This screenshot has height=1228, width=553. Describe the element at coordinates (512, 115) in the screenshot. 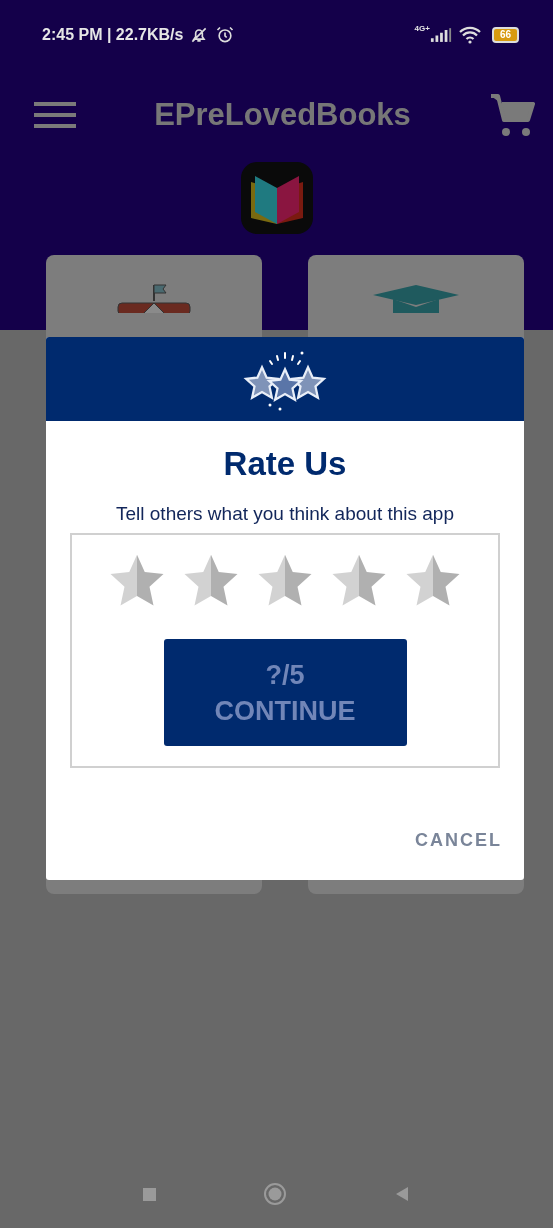

I see `cart-icon` at that location.